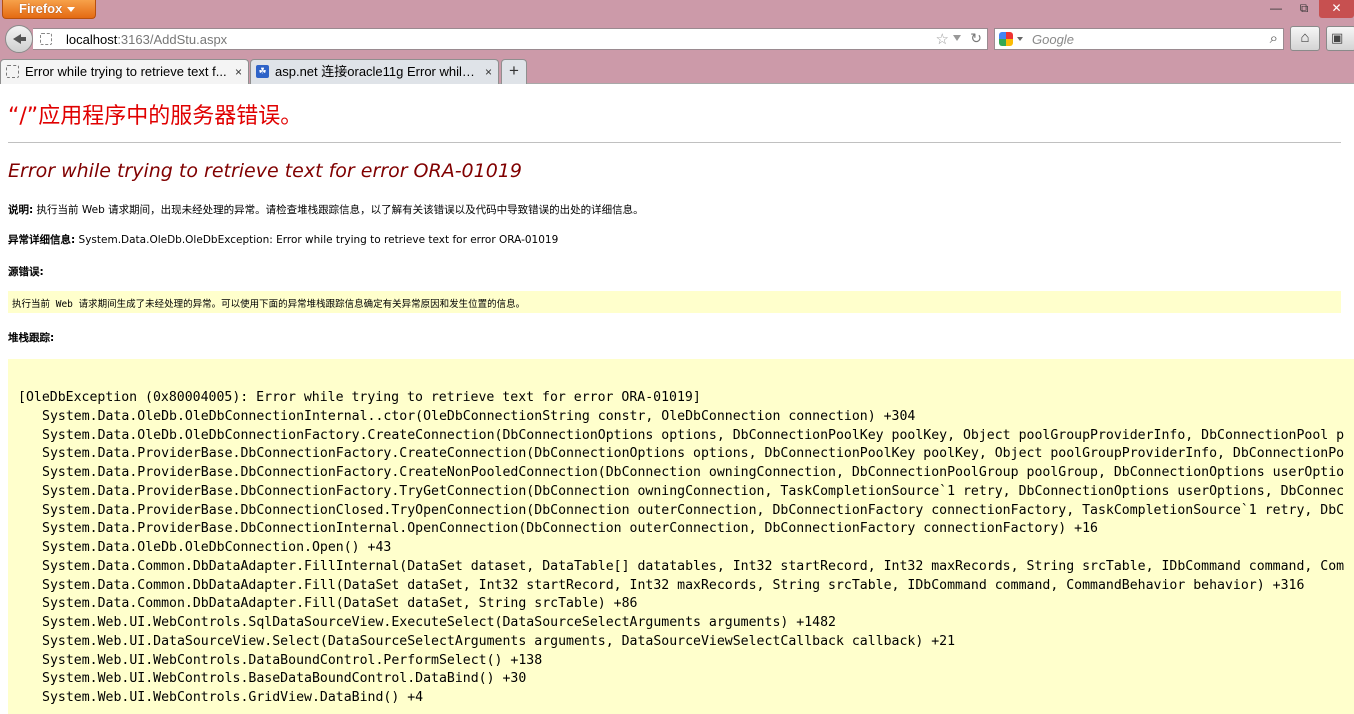  What do you see at coordinates (510, 39) in the screenshot?
I see `address-bar: localhost:3163/AddStu.aspx ☆ ↻` at bounding box center [510, 39].